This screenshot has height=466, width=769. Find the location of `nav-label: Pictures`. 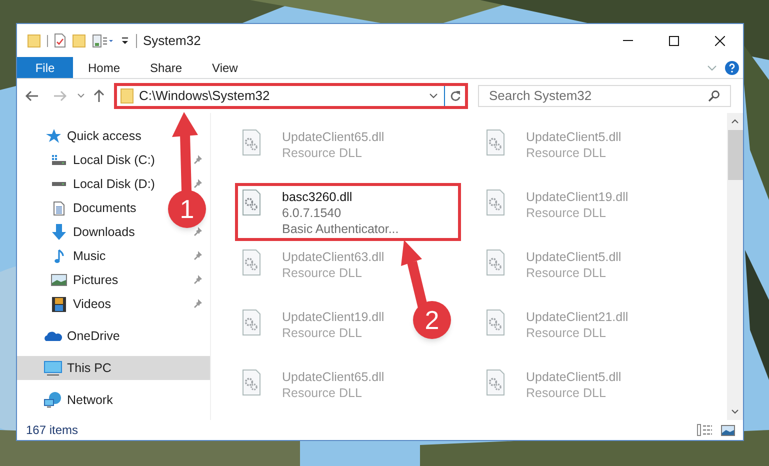

nav-label: Pictures is located at coordinates (95, 280).